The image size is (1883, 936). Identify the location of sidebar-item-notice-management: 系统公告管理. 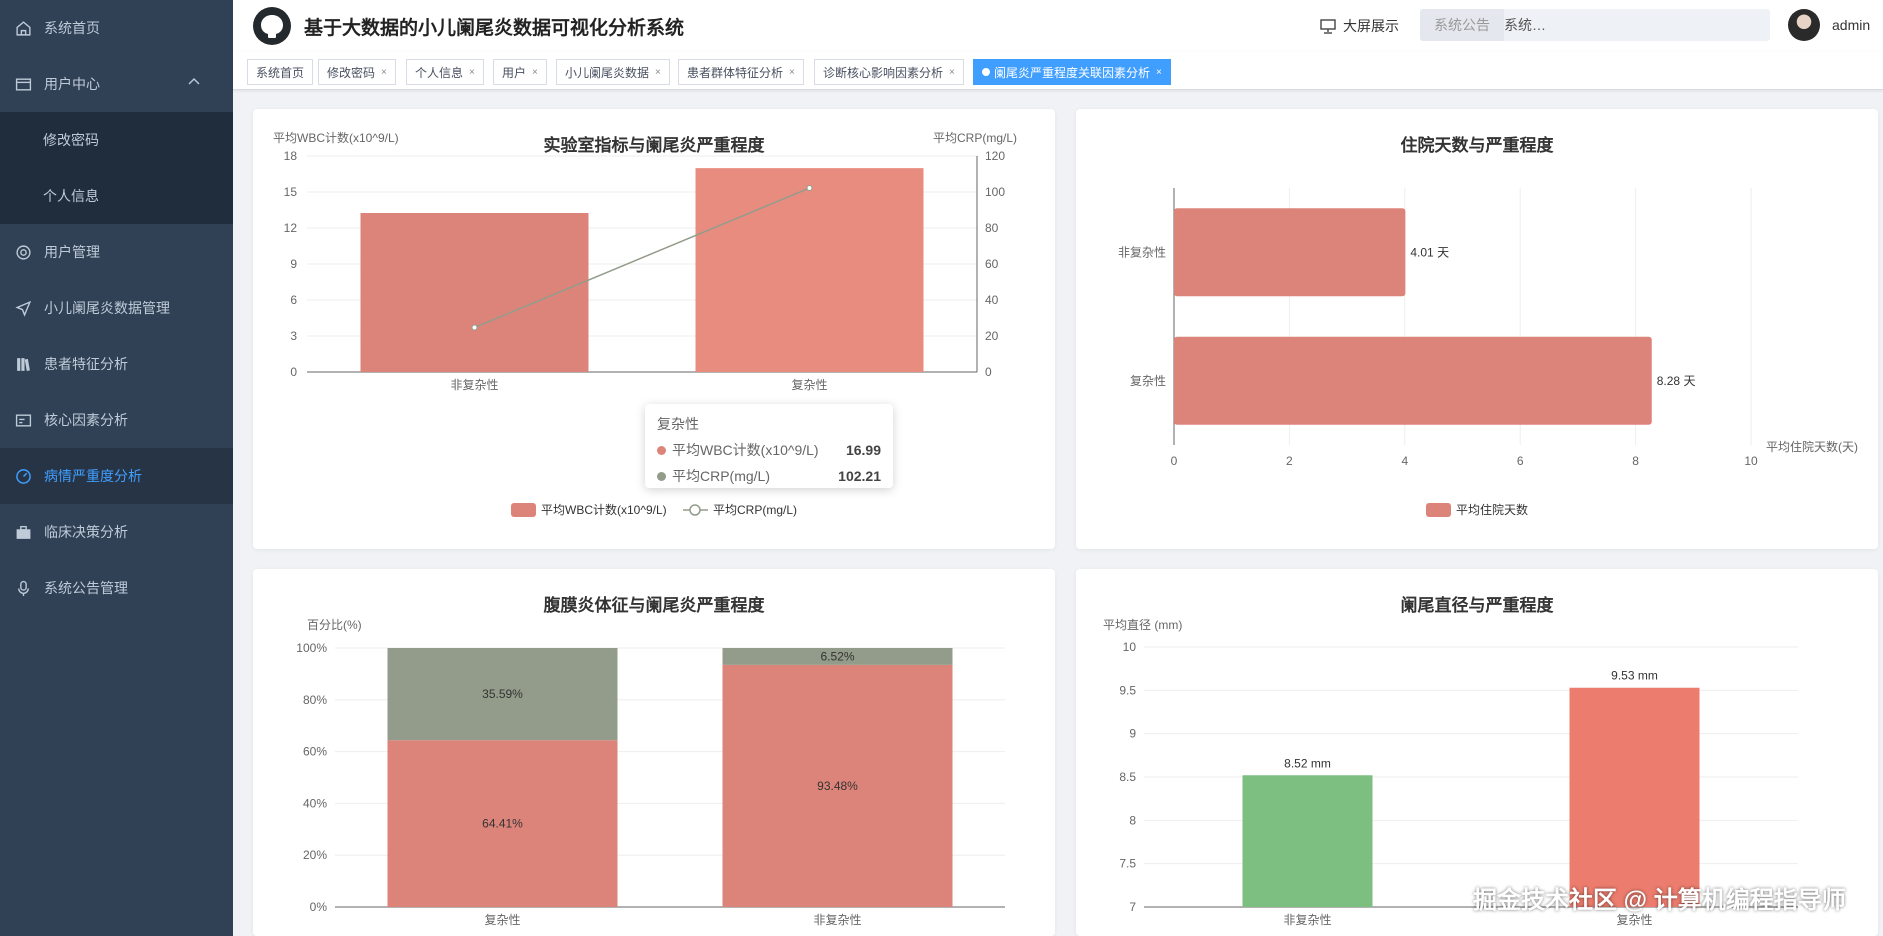
(116, 588).